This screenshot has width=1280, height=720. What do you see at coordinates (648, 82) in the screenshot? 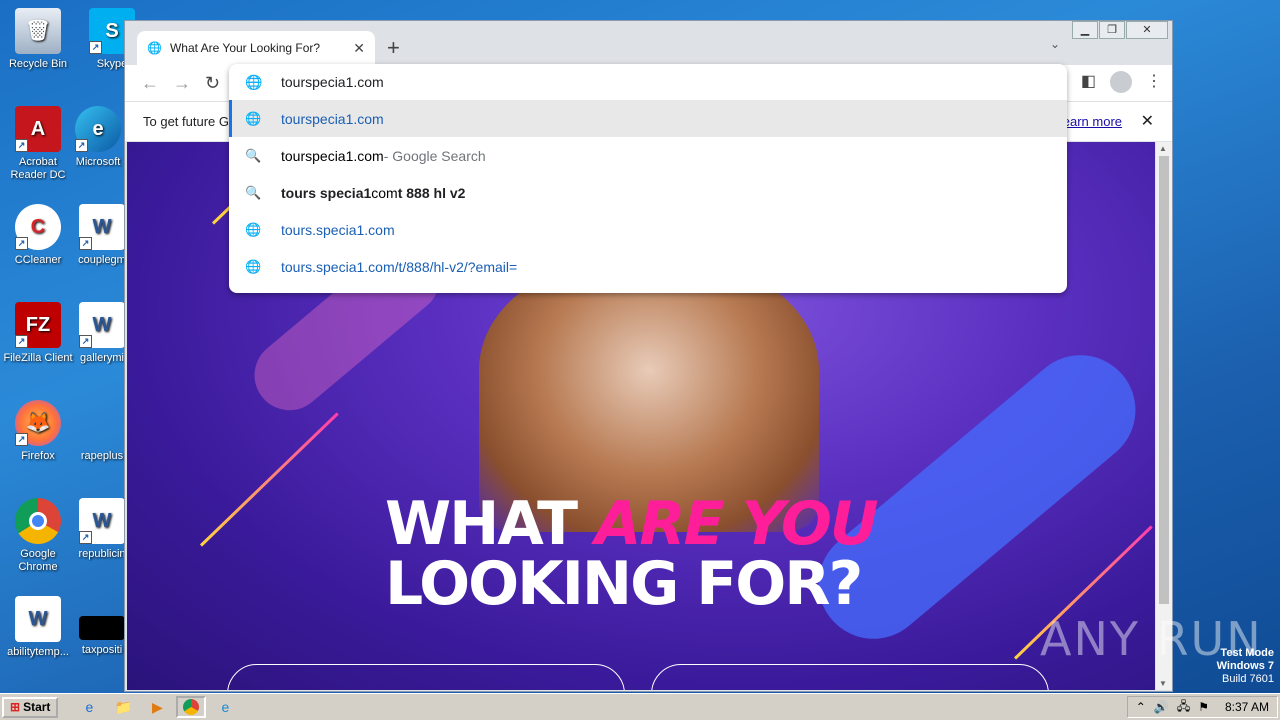
I see `omnibox-input: 🌐 tourspecia1.com` at bounding box center [648, 82].